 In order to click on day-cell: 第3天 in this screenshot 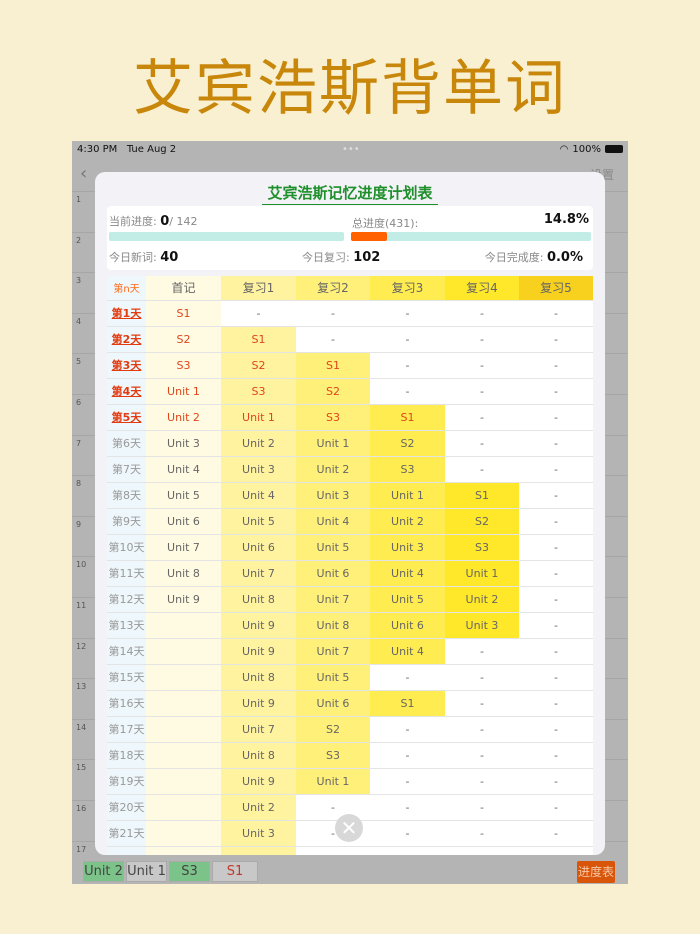, I will do `click(126, 365)`.